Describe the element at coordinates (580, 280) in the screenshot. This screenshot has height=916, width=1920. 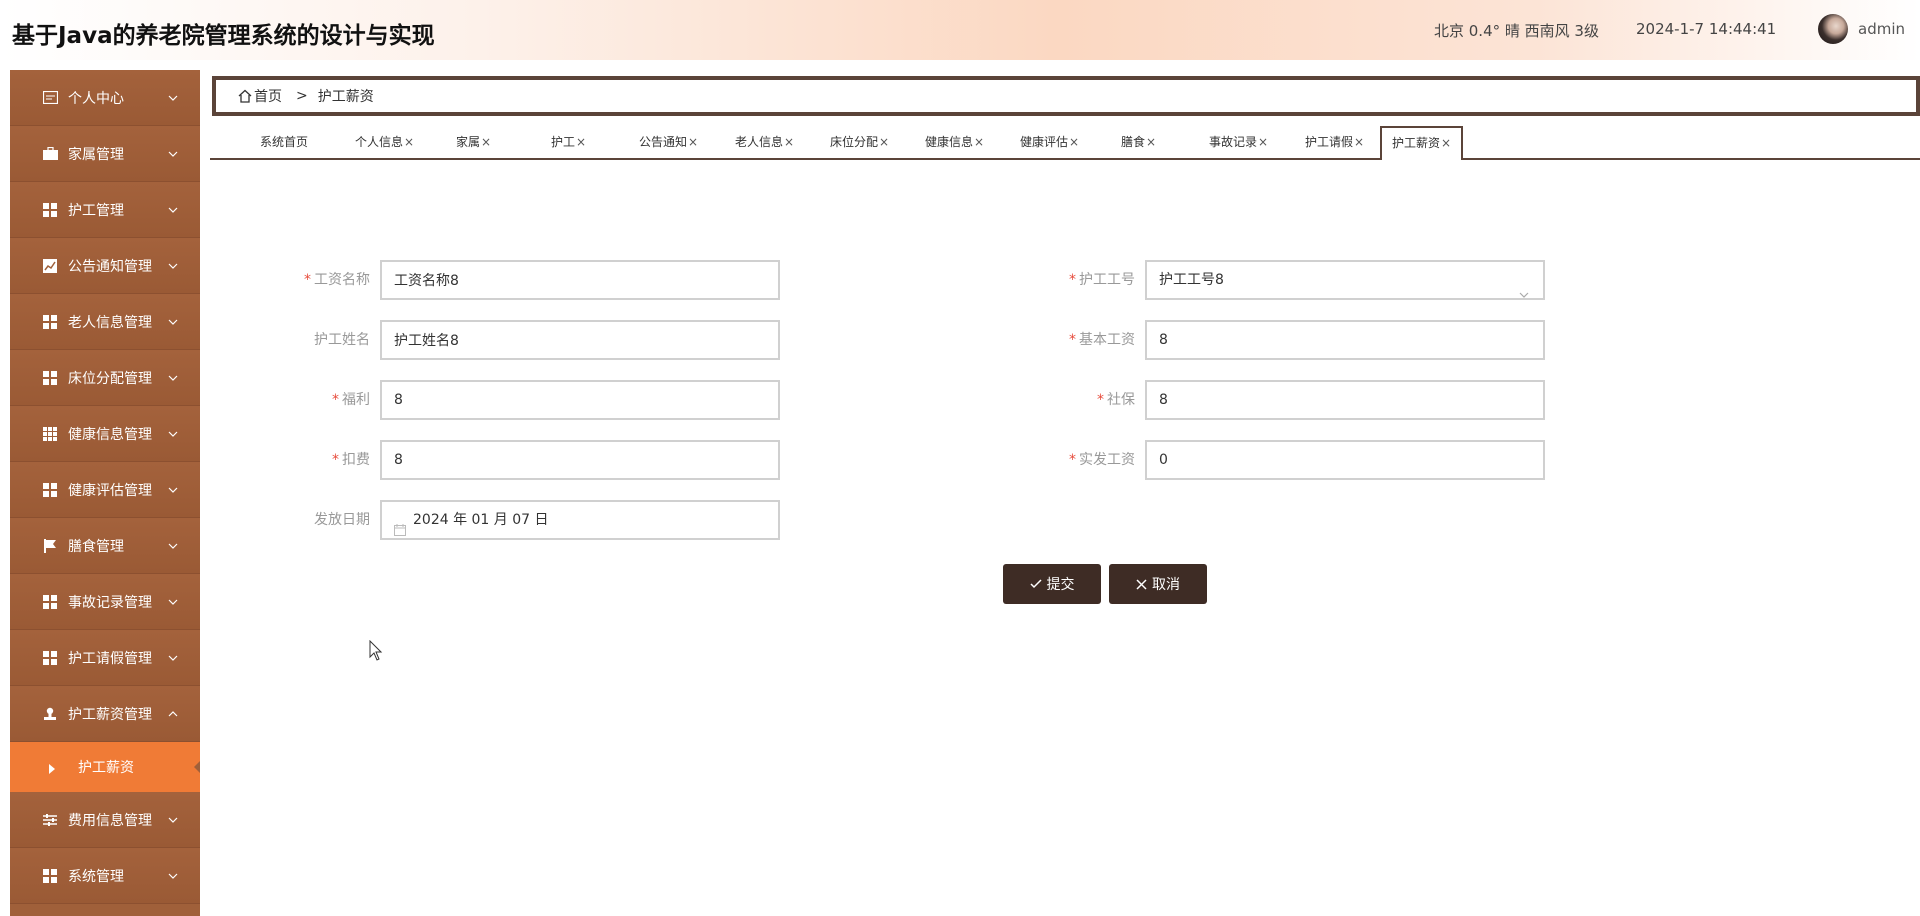
I see `salary-name-input` at that location.